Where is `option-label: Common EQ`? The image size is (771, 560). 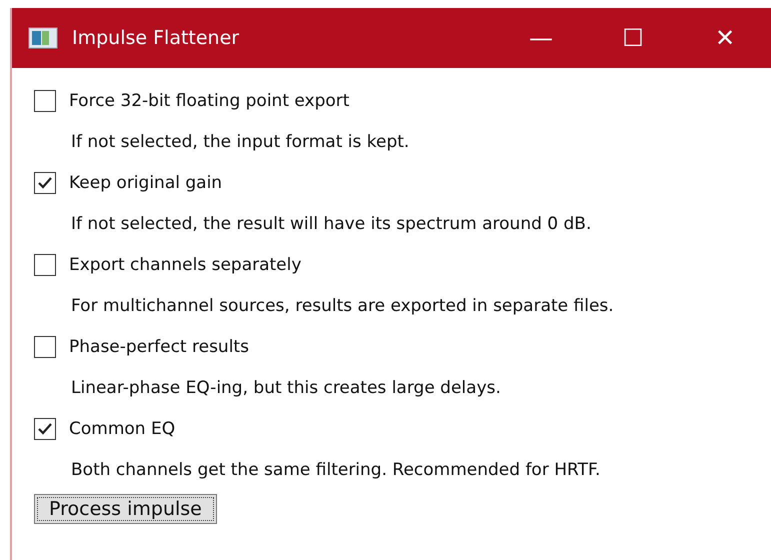 option-label: Common EQ is located at coordinates (122, 428).